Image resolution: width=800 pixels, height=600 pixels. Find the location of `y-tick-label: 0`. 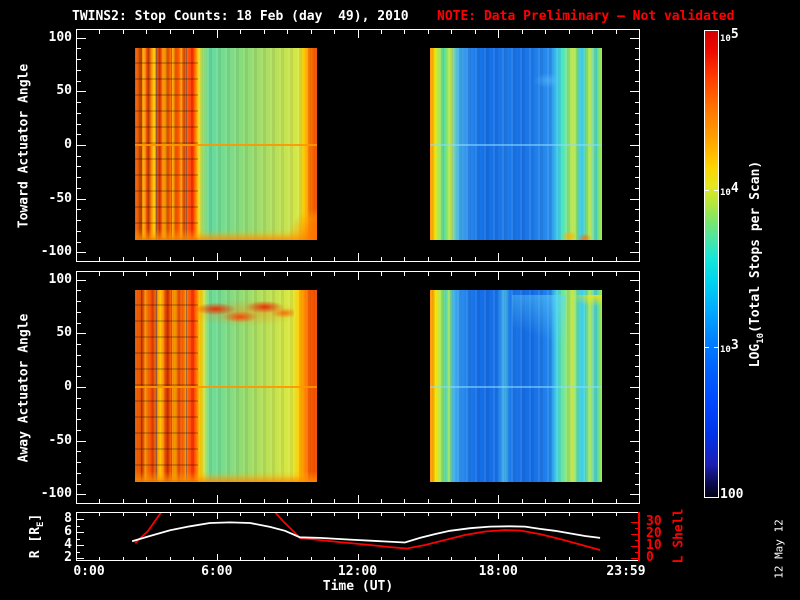

y-tick-label: 0 is located at coordinates (68, 144).